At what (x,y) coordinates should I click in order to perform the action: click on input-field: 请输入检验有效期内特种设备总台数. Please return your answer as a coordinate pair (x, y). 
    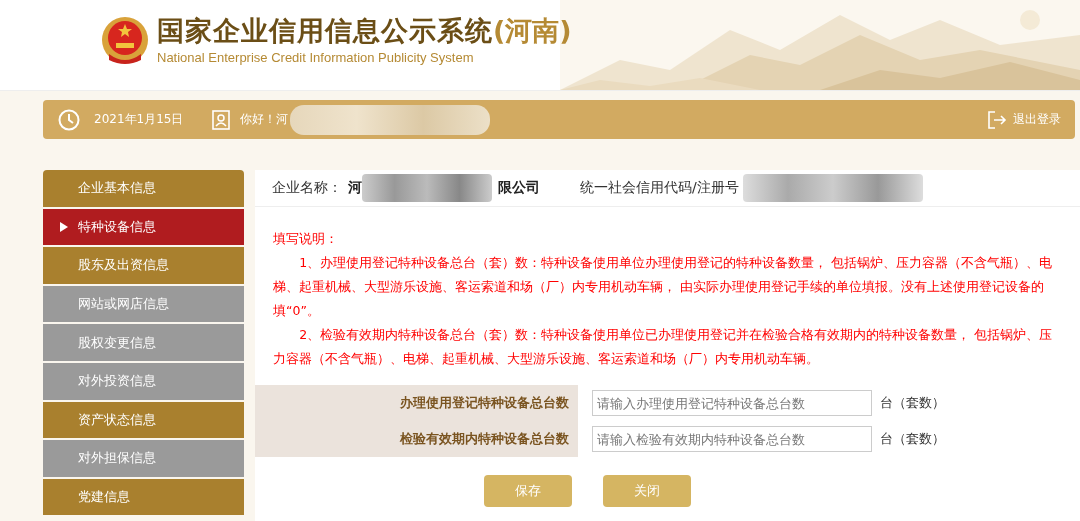
    Looking at the image, I should click on (732, 439).